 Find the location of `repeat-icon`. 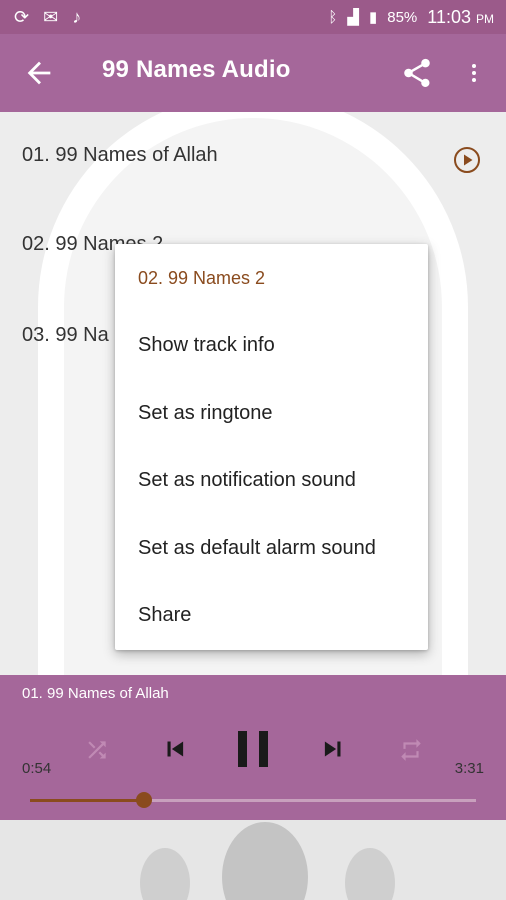

repeat-icon is located at coordinates (411, 750).